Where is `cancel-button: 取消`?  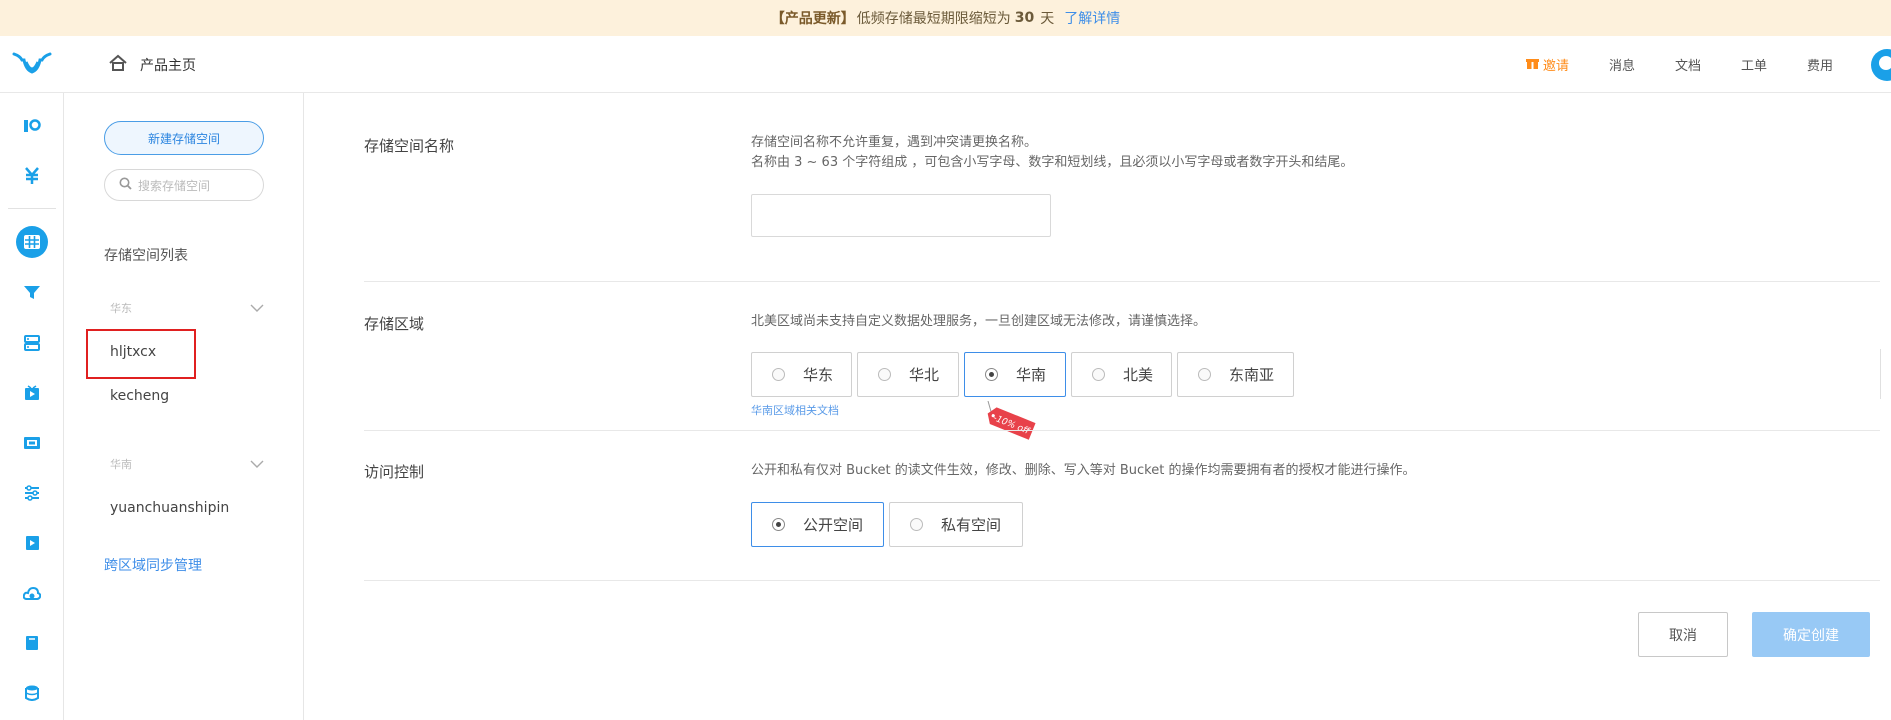 cancel-button: 取消 is located at coordinates (1683, 634).